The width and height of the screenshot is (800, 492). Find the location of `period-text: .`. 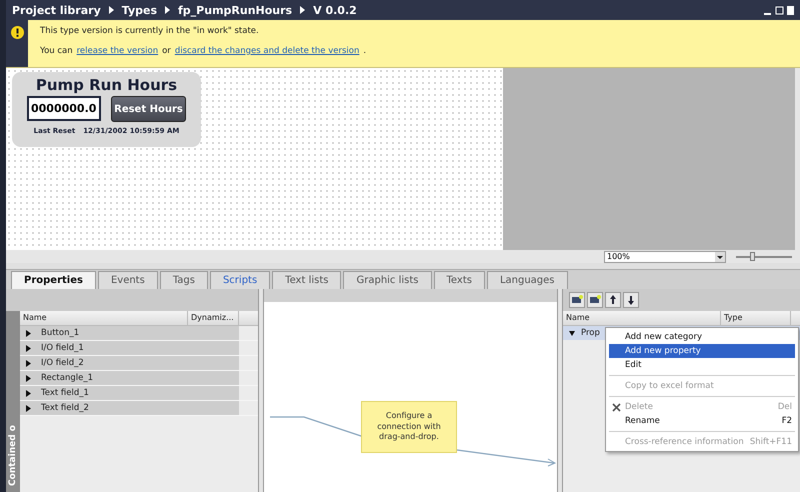

period-text: . is located at coordinates (364, 51).